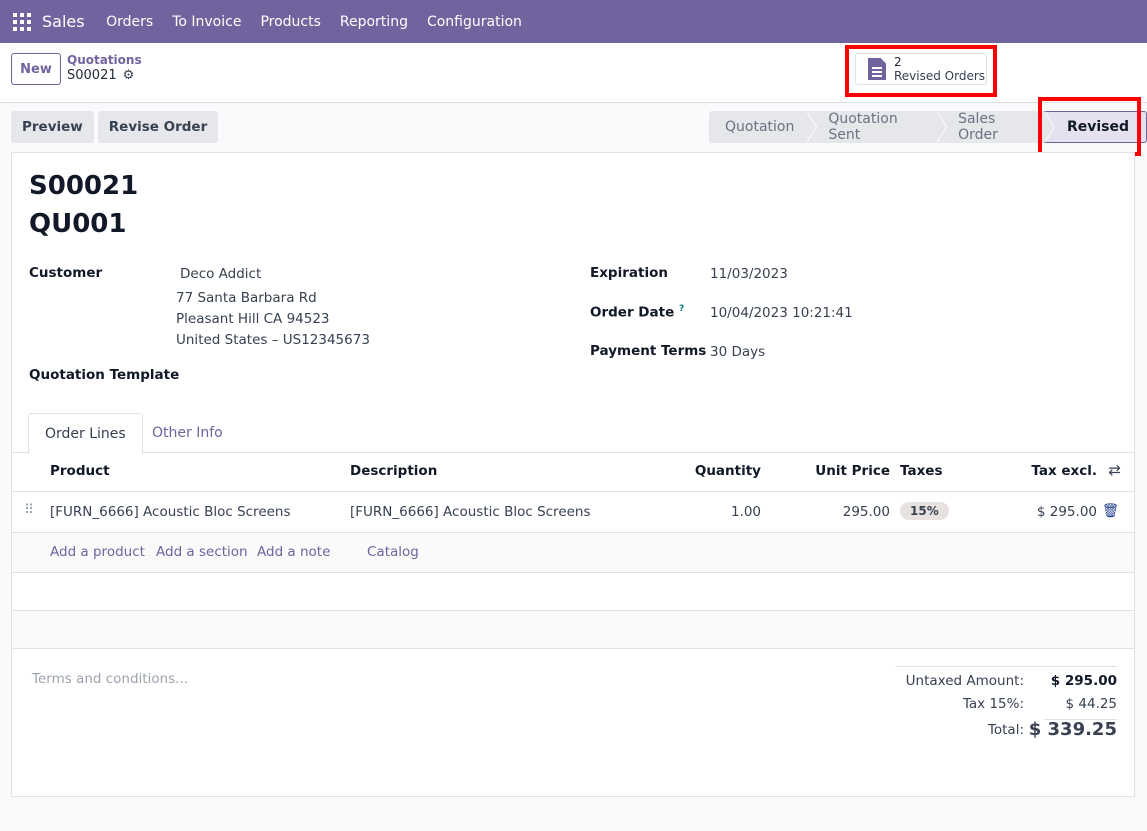 This screenshot has height=831, width=1147. Describe the element at coordinates (681, 309) in the screenshot. I see `help-icon: ?` at that location.